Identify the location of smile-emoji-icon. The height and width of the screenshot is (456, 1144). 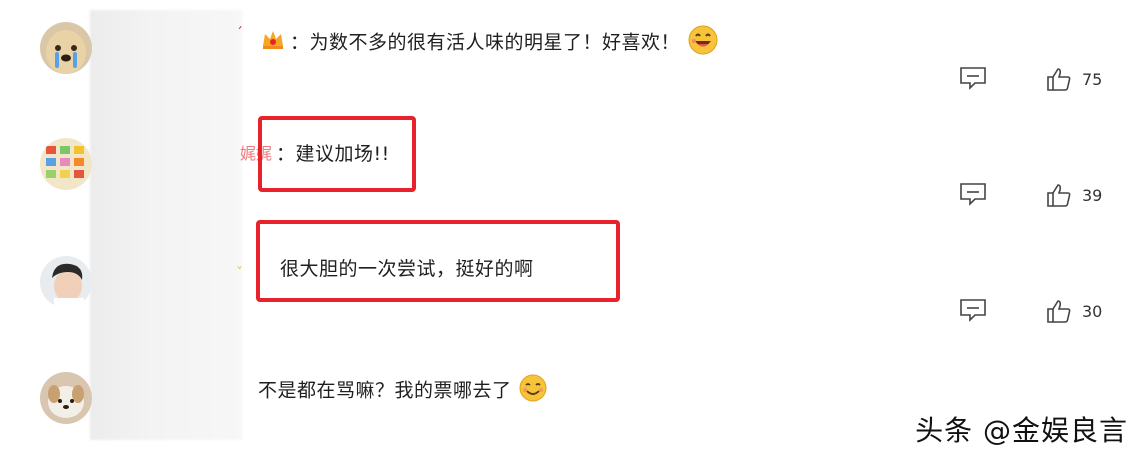
(533, 391).